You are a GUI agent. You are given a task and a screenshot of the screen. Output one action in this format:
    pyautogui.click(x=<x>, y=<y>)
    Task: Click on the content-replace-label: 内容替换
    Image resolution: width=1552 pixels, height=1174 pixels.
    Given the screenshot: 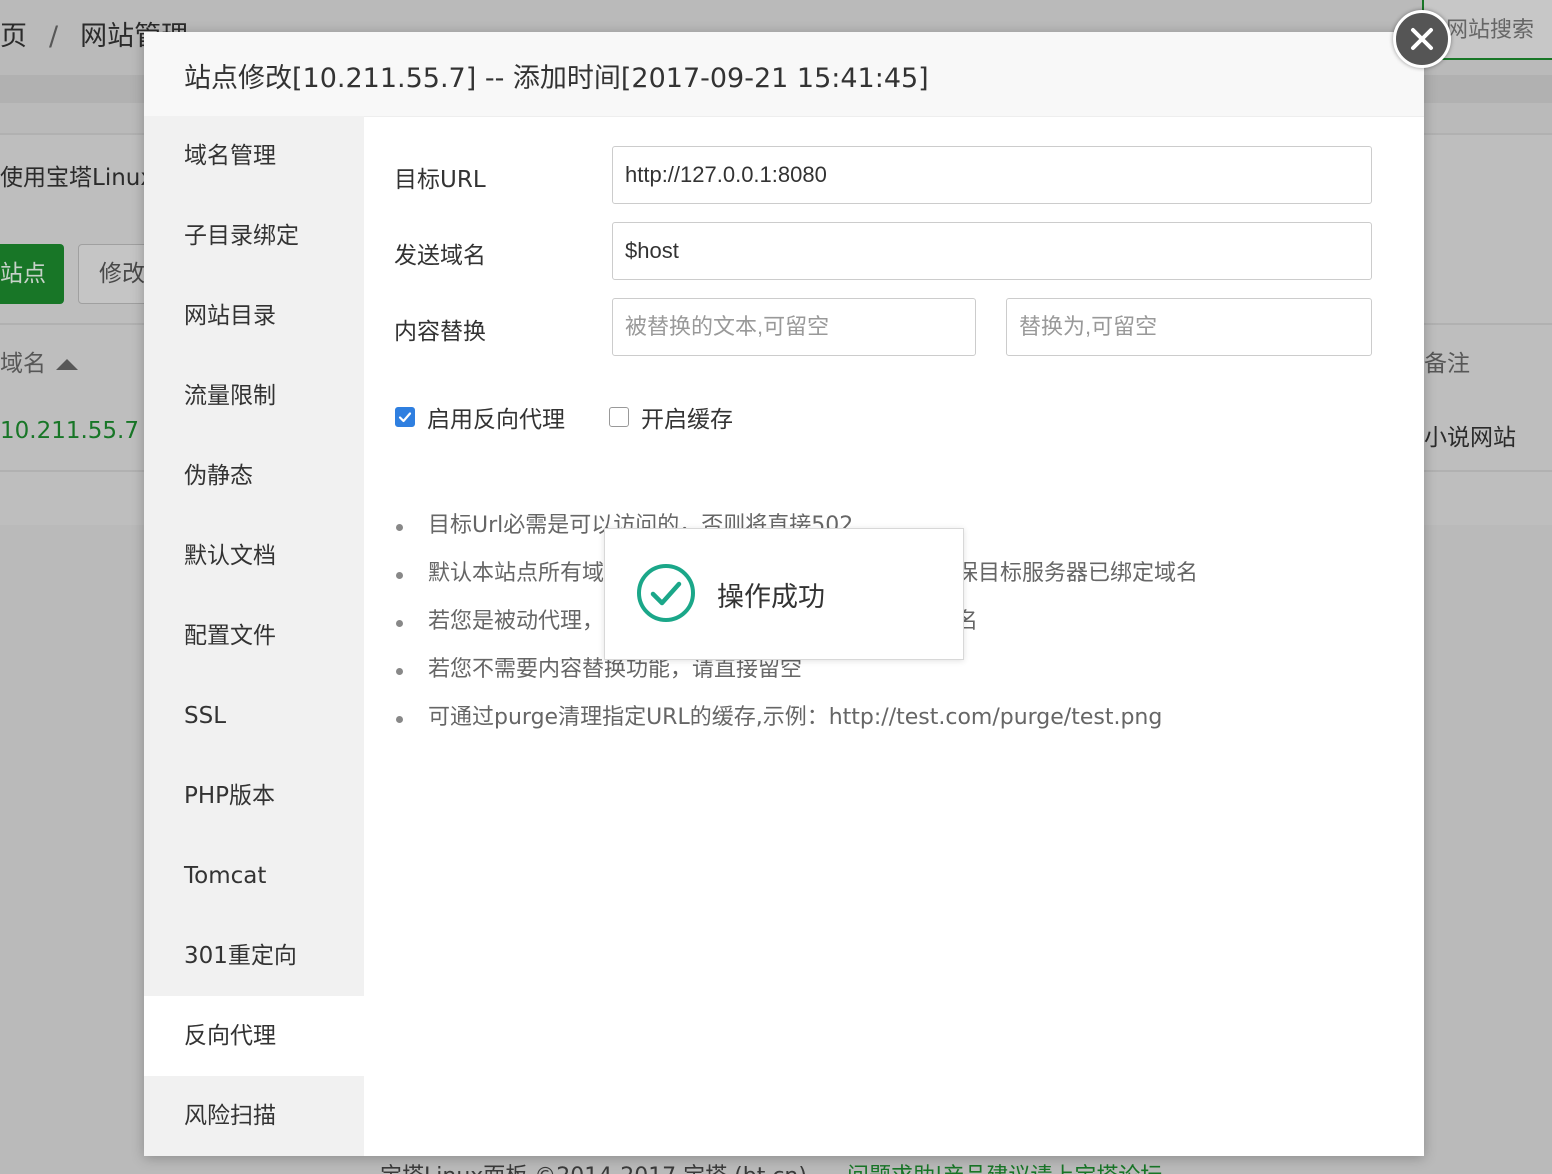 What is the action you would take?
    pyautogui.click(x=440, y=332)
    